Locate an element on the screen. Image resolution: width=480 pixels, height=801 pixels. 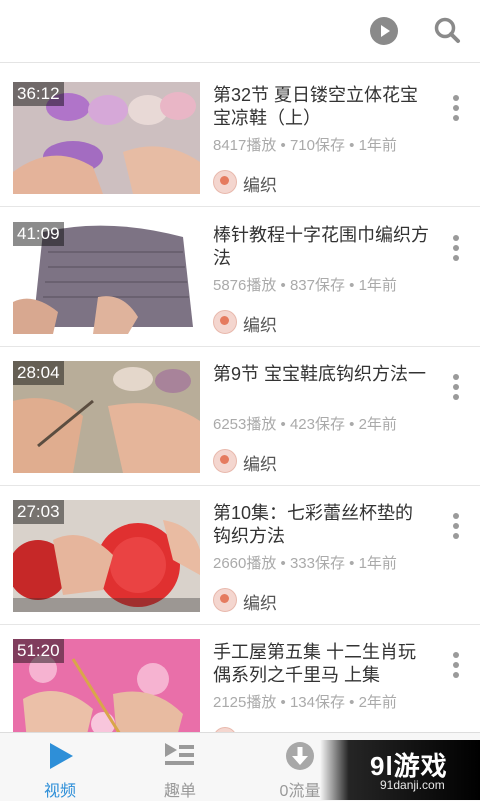
playlist-icon is located at coordinates (179, 754).